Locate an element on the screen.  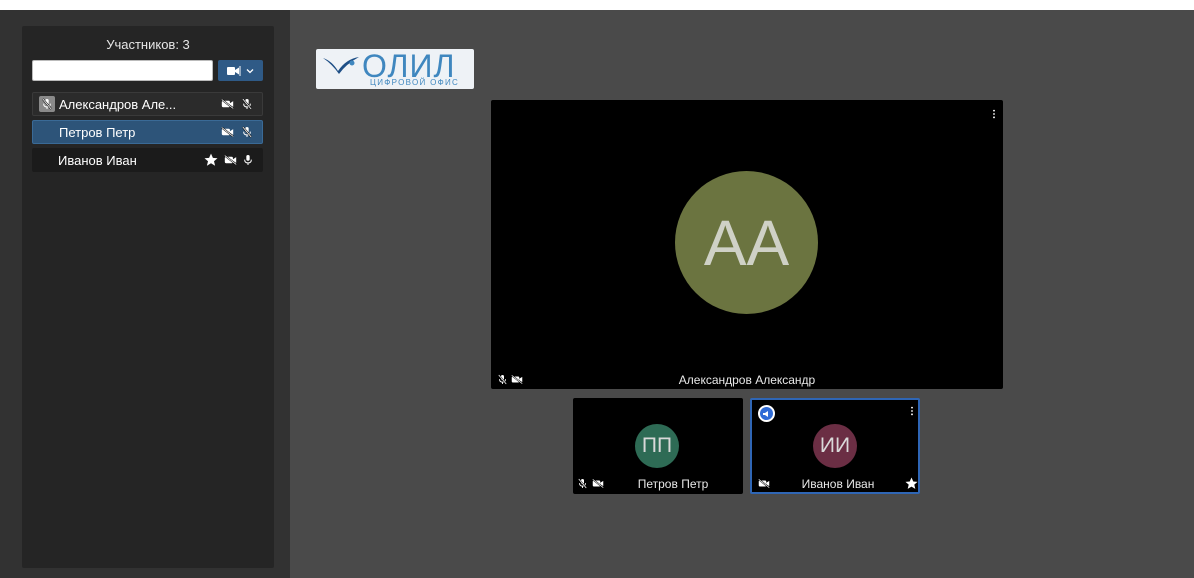
thumbnail-avatar: ПП is located at coordinates (657, 446).